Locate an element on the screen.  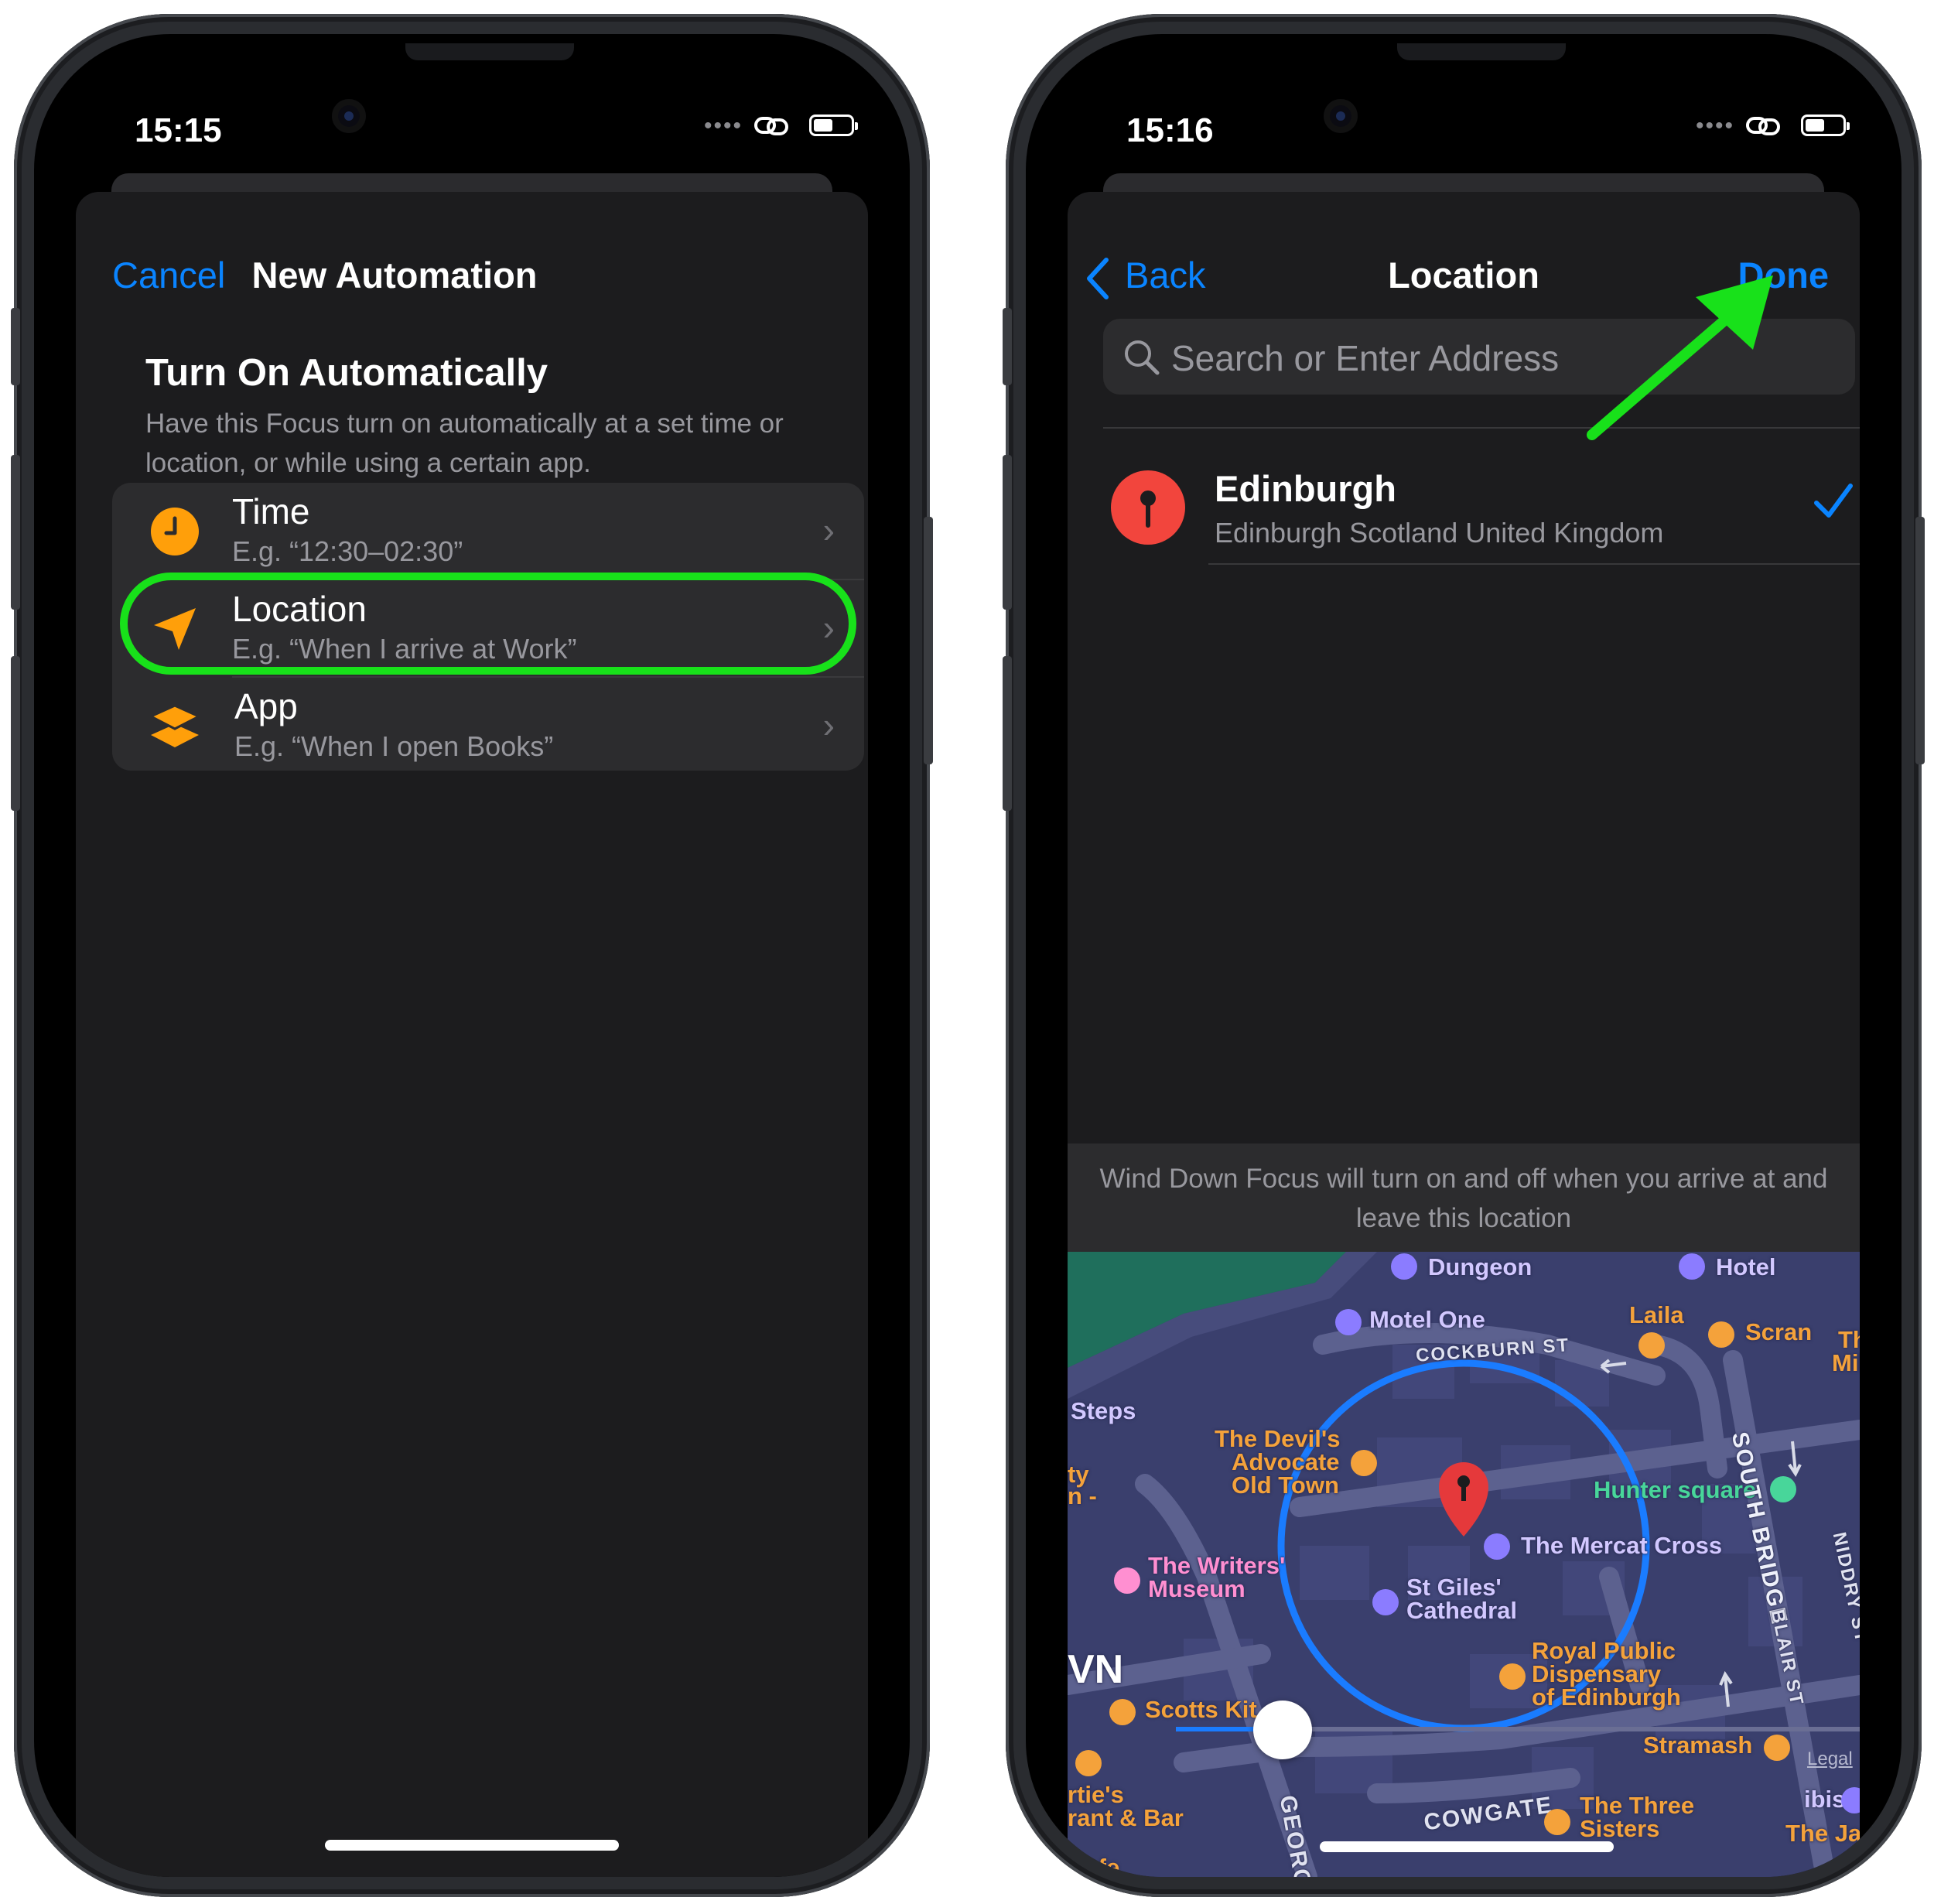
option-title: Time is located at coordinates (271, 512).